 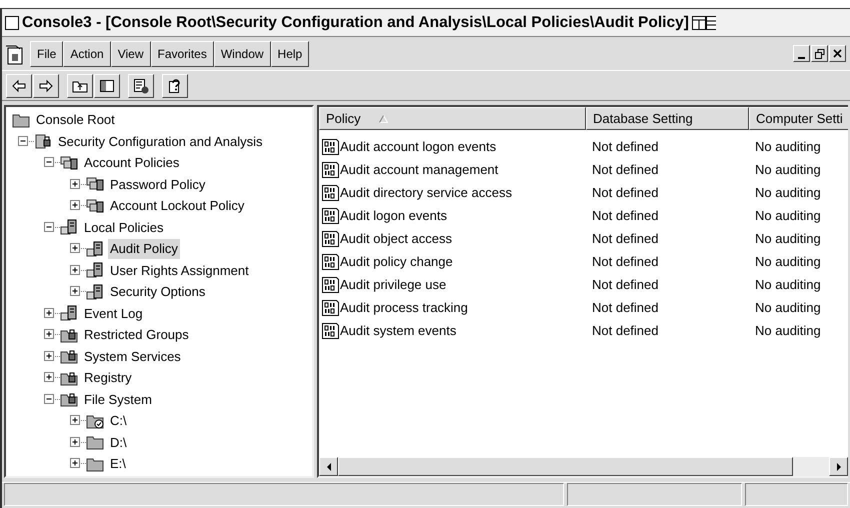 I want to click on menu-item: Action, so click(x=87, y=53).